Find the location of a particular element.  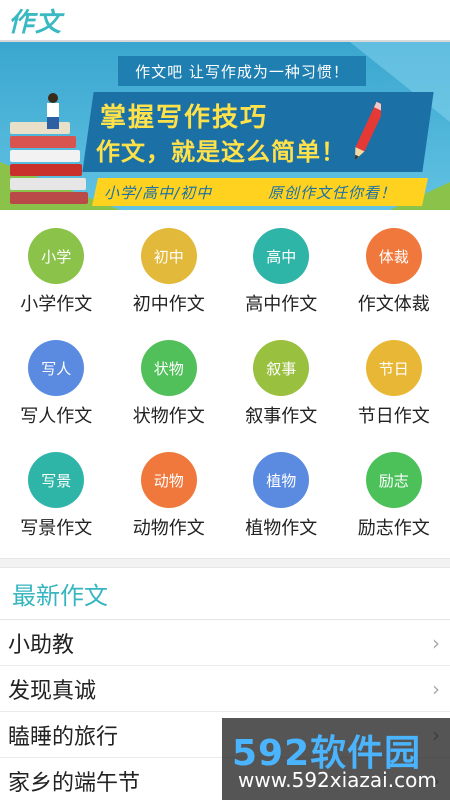

category-label: 作文体裁 is located at coordinates (393, 304).